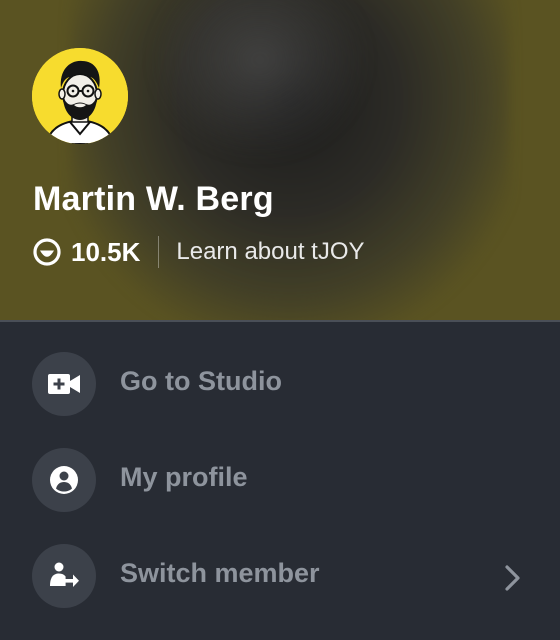 The width and height of the screenshot is (560, 640). I want to click on smile-points-icon, so click(47, 252).